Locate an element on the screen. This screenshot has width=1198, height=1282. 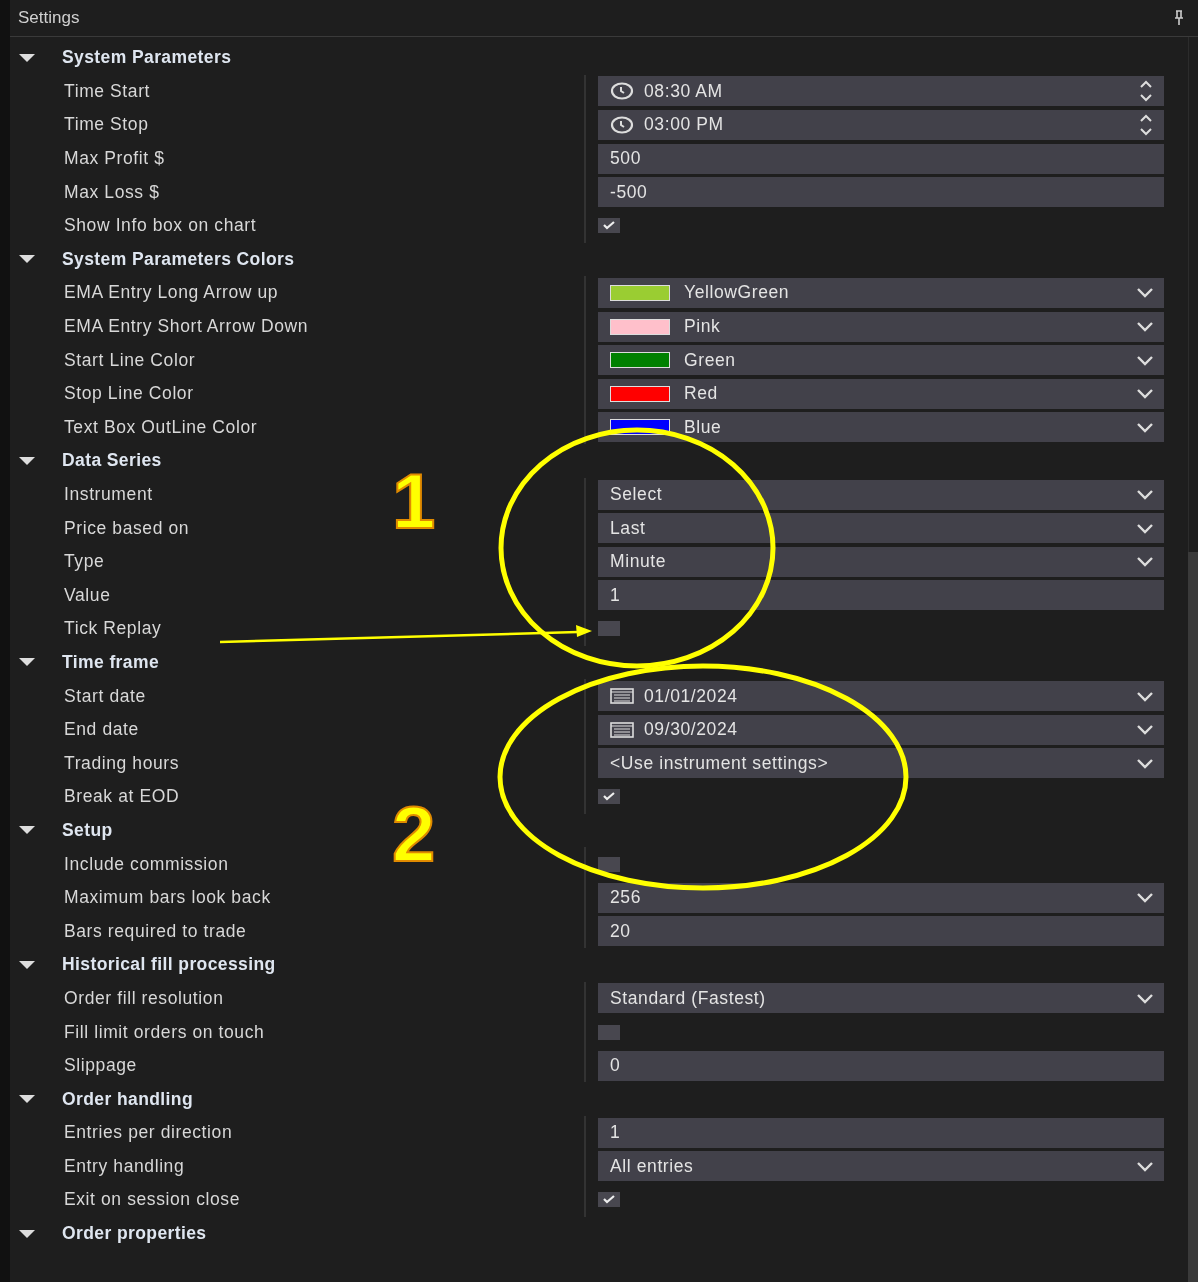
property-label: Type is located at coordinates (84, 562).